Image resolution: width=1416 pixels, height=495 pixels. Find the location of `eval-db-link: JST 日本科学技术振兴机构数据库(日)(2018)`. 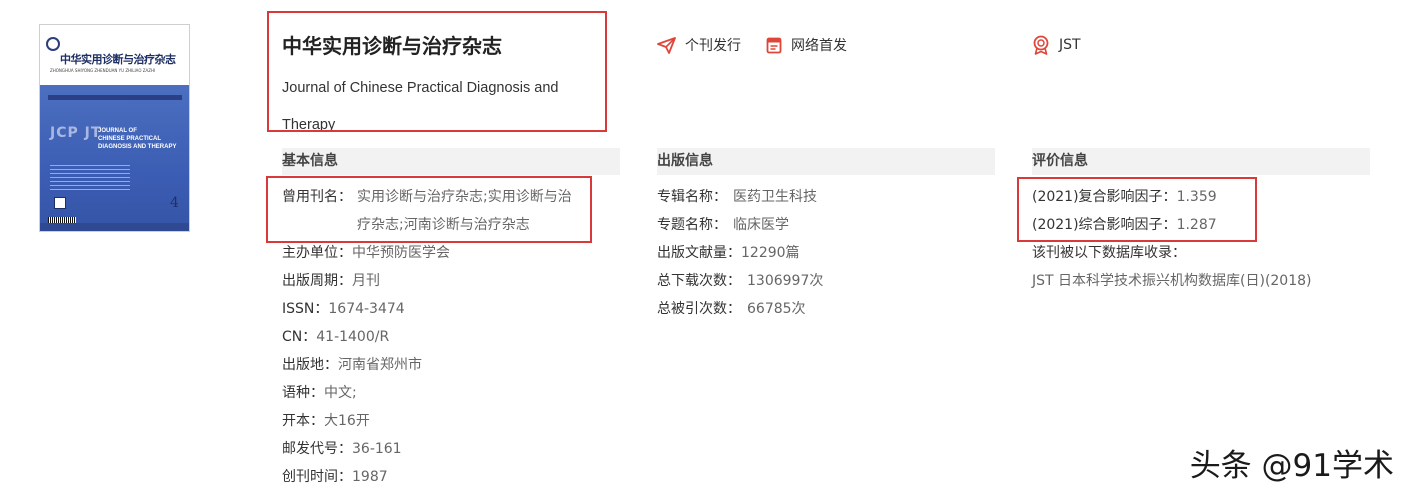

eval-db-link: JST 日本科学技术振兴机构数据库(日)(2018) is located at coordinates (1172, 281).